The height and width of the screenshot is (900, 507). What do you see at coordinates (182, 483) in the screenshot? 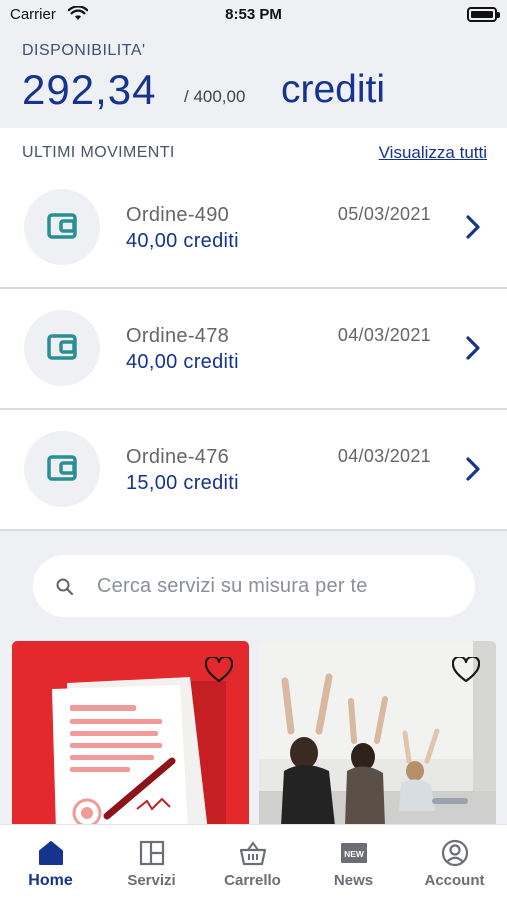
I see `transaction-amount: 15,00 crediti` at bounding box center [182, 483].